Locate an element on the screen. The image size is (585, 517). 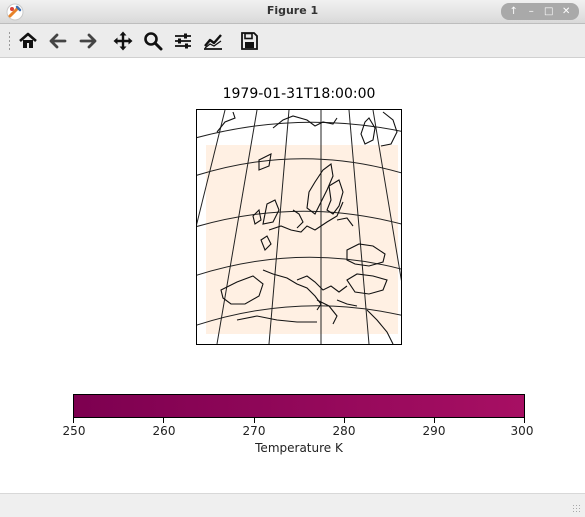
magnifier-icon is located at coordinates (153, 41).